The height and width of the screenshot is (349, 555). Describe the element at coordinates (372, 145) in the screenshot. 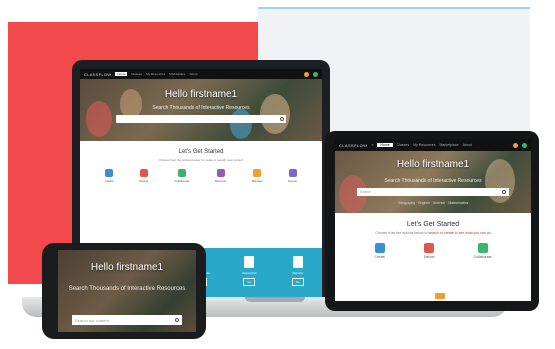

I see `menu-icon: ≡` at that location.